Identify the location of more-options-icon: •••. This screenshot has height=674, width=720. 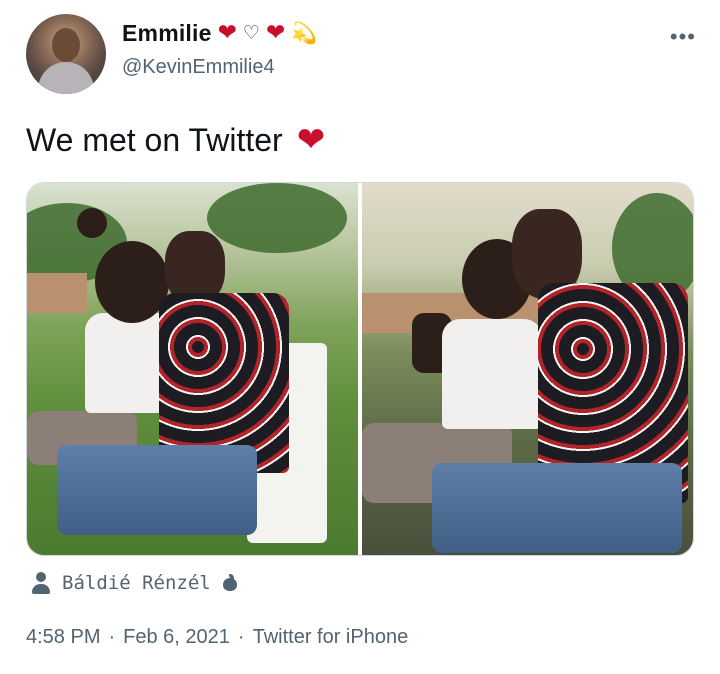
(683, 37).